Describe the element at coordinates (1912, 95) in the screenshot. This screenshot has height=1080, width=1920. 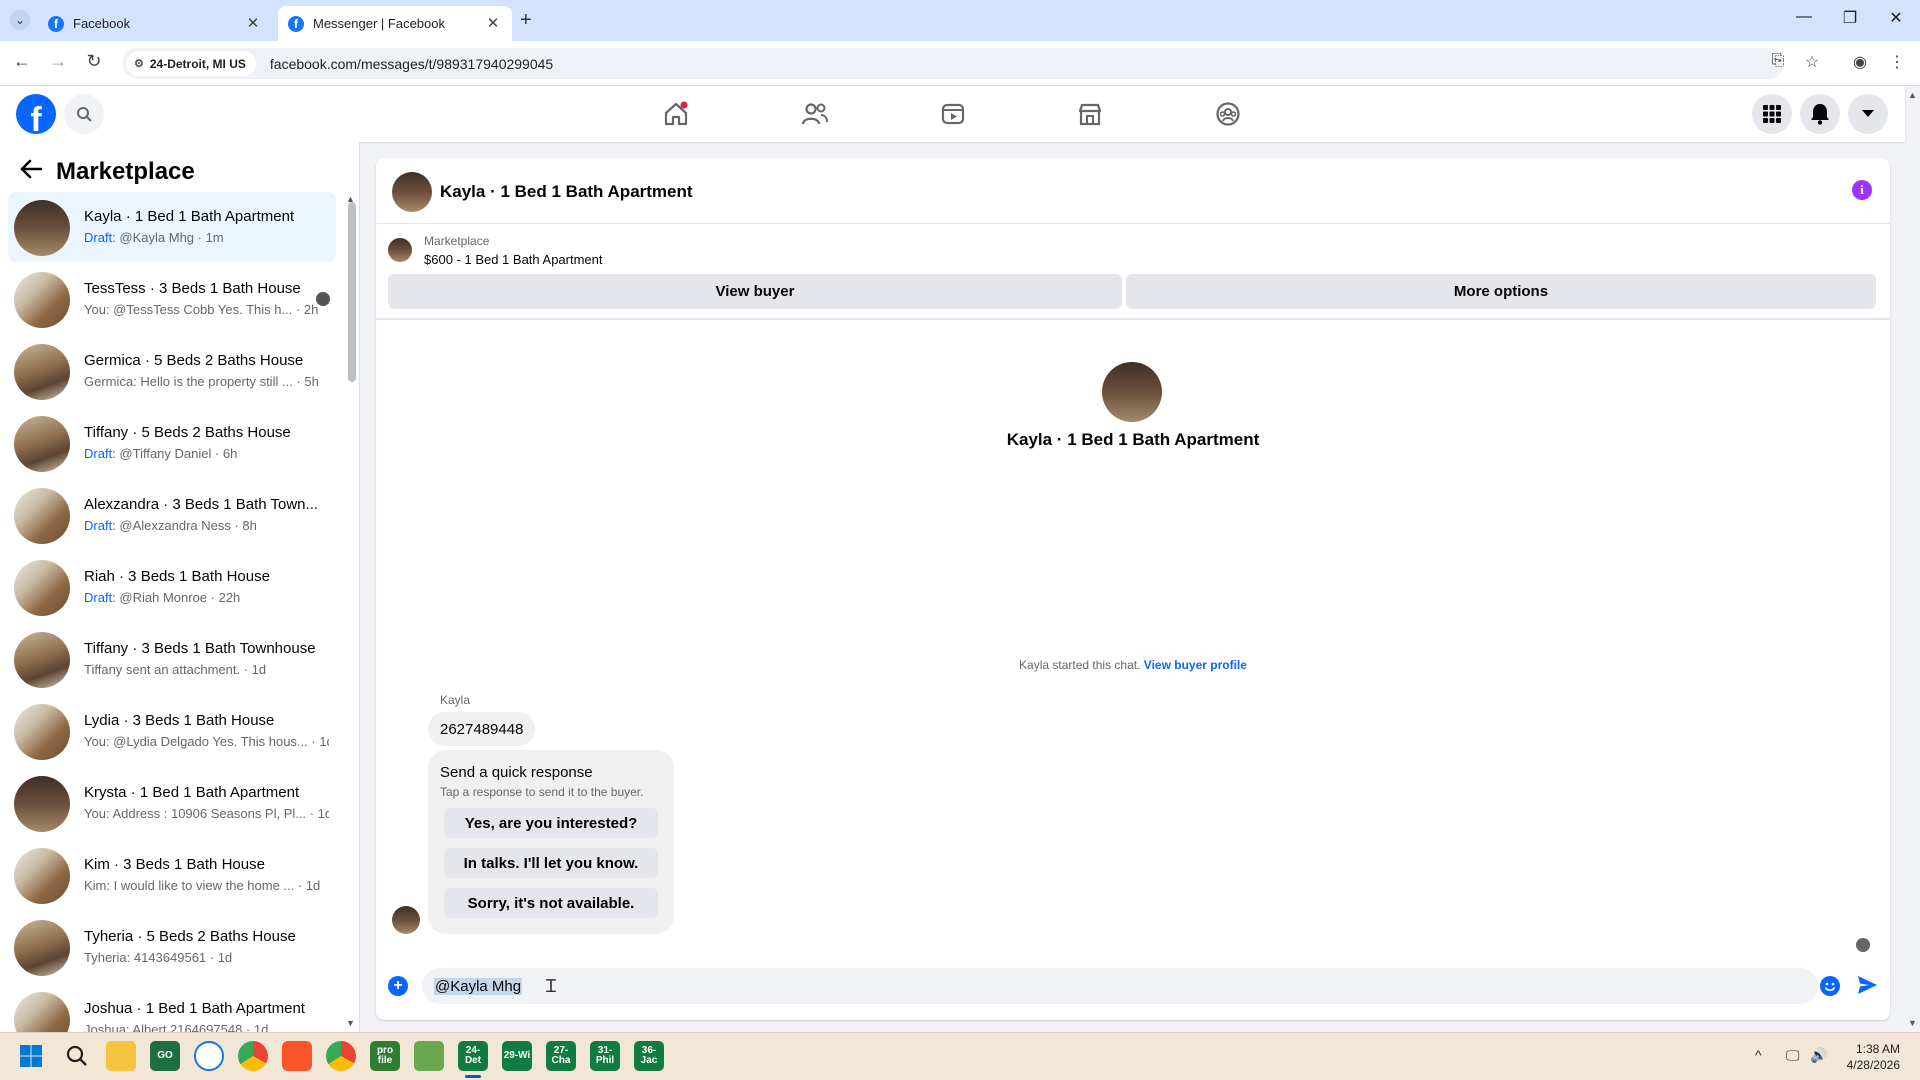
I see `page-scroll-up-icon: ▲` at that location.